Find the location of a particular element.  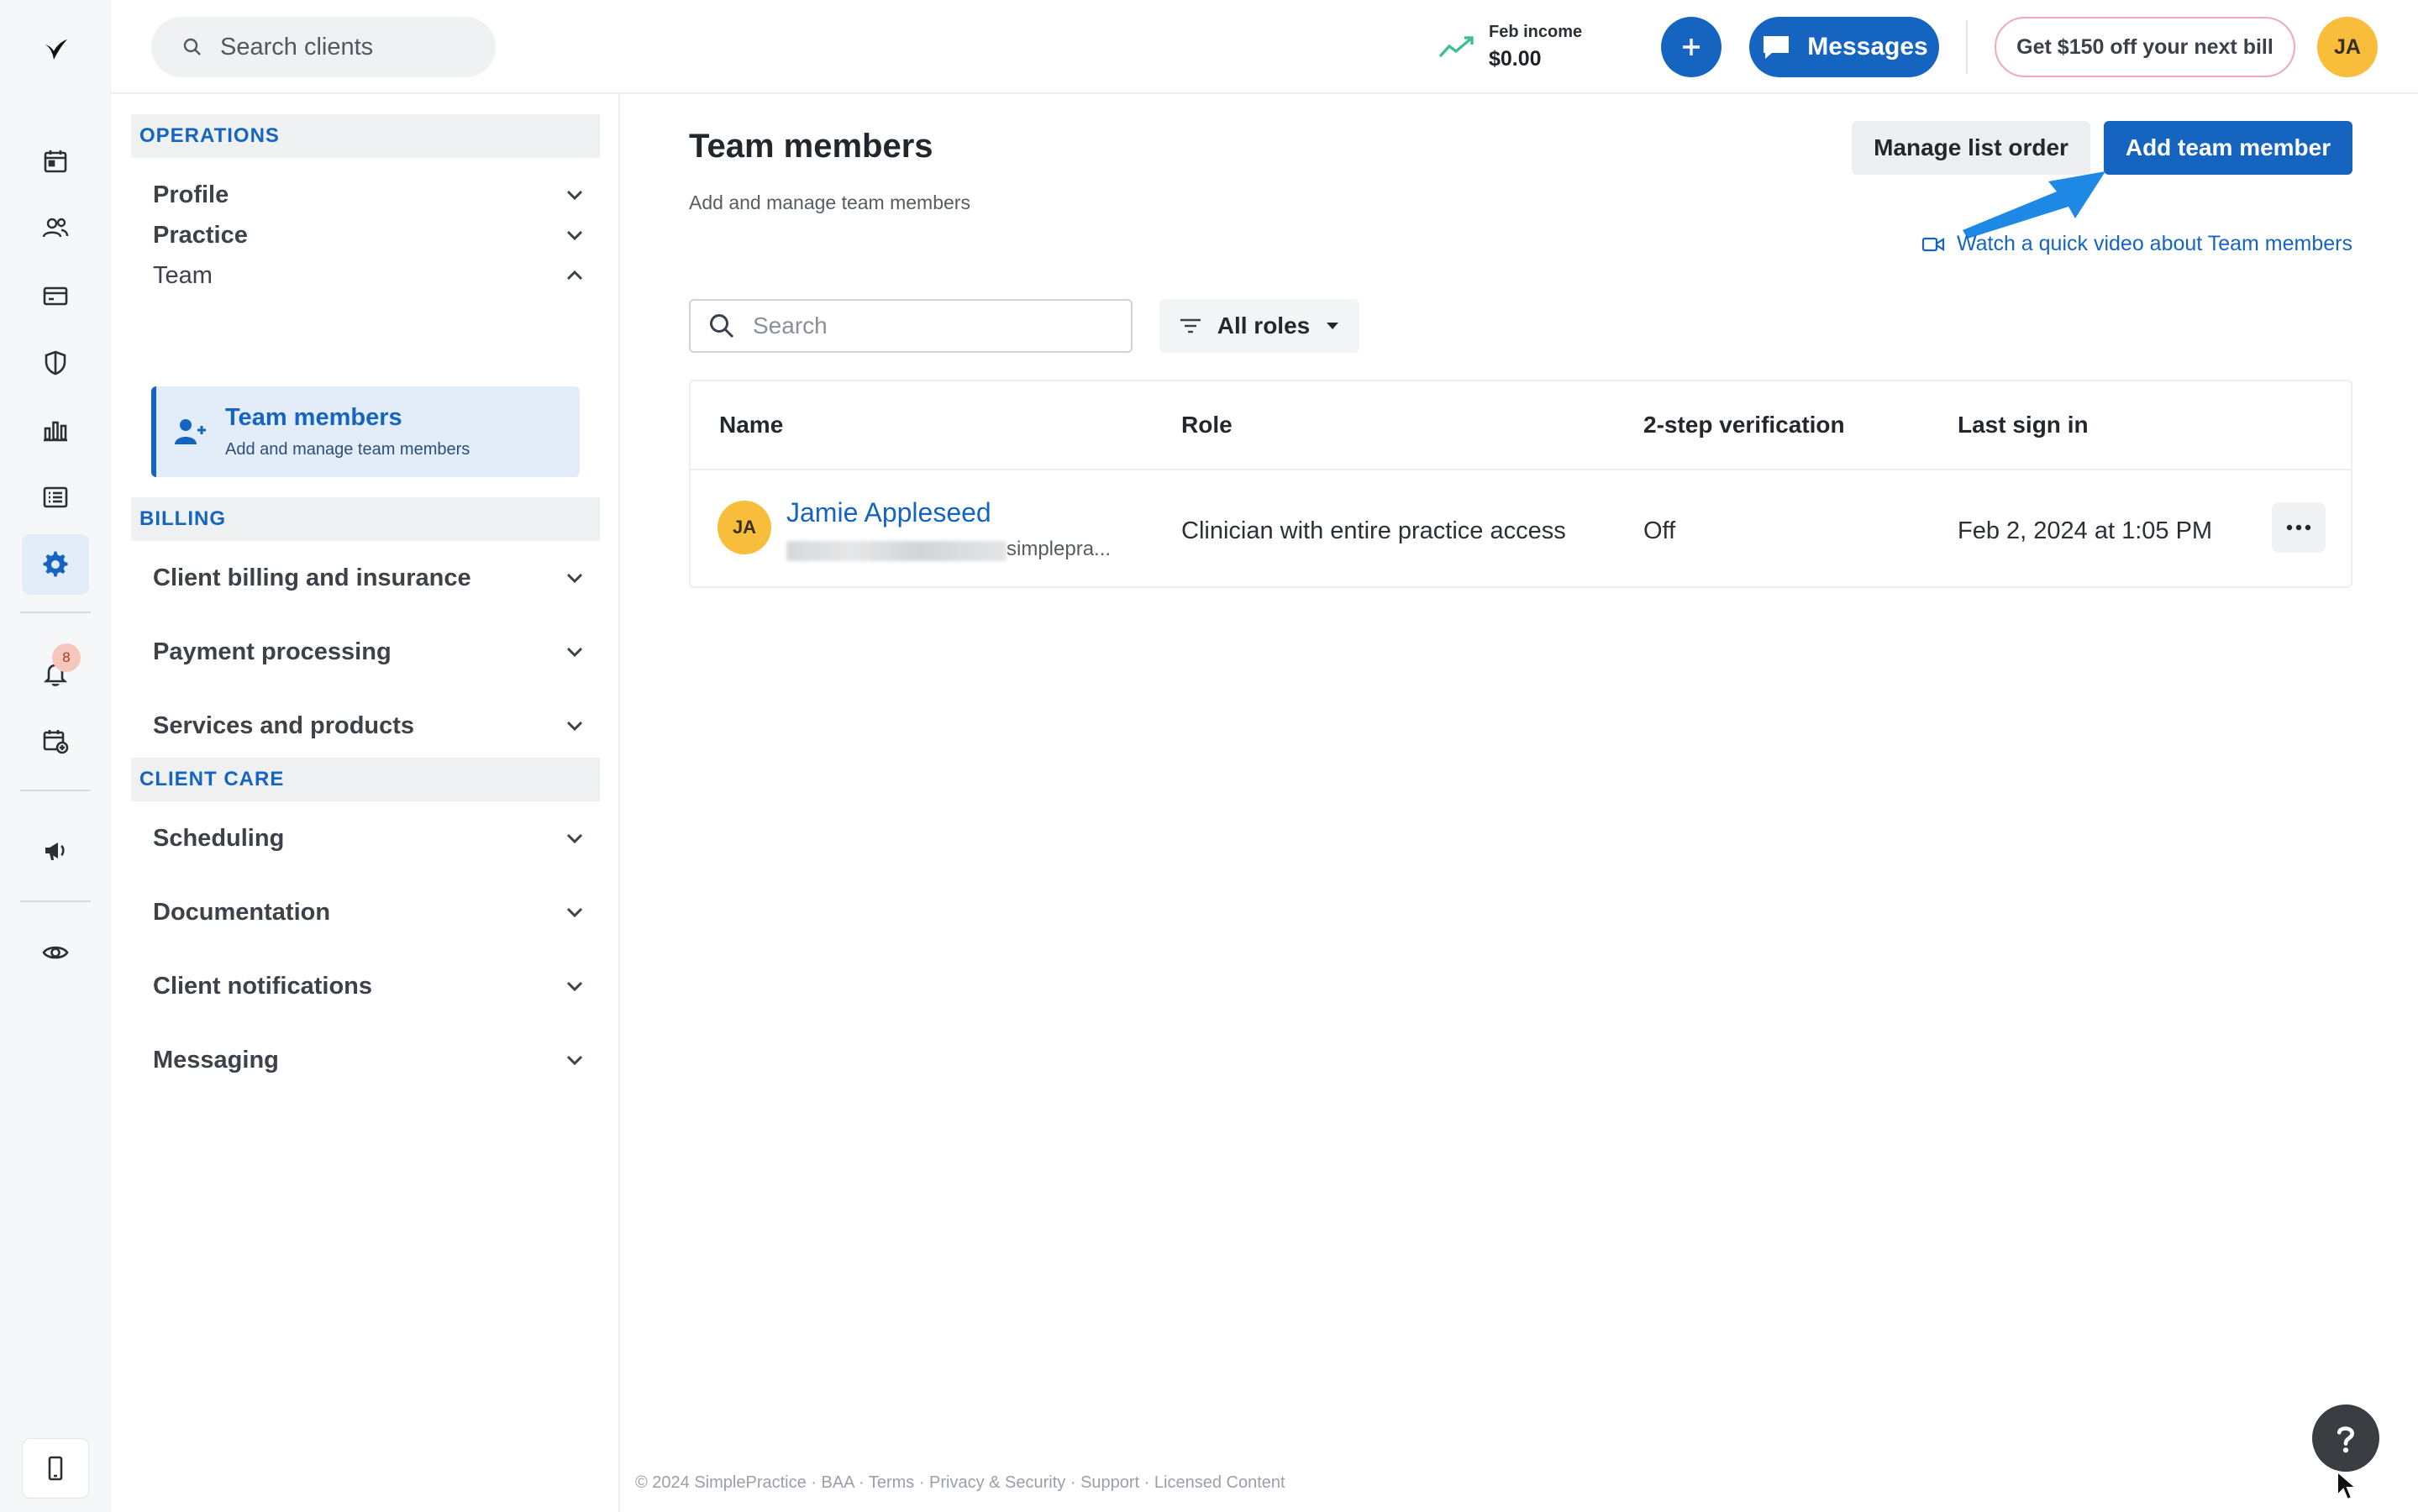

chevron-up-icon is located at coordinates (574, 275).